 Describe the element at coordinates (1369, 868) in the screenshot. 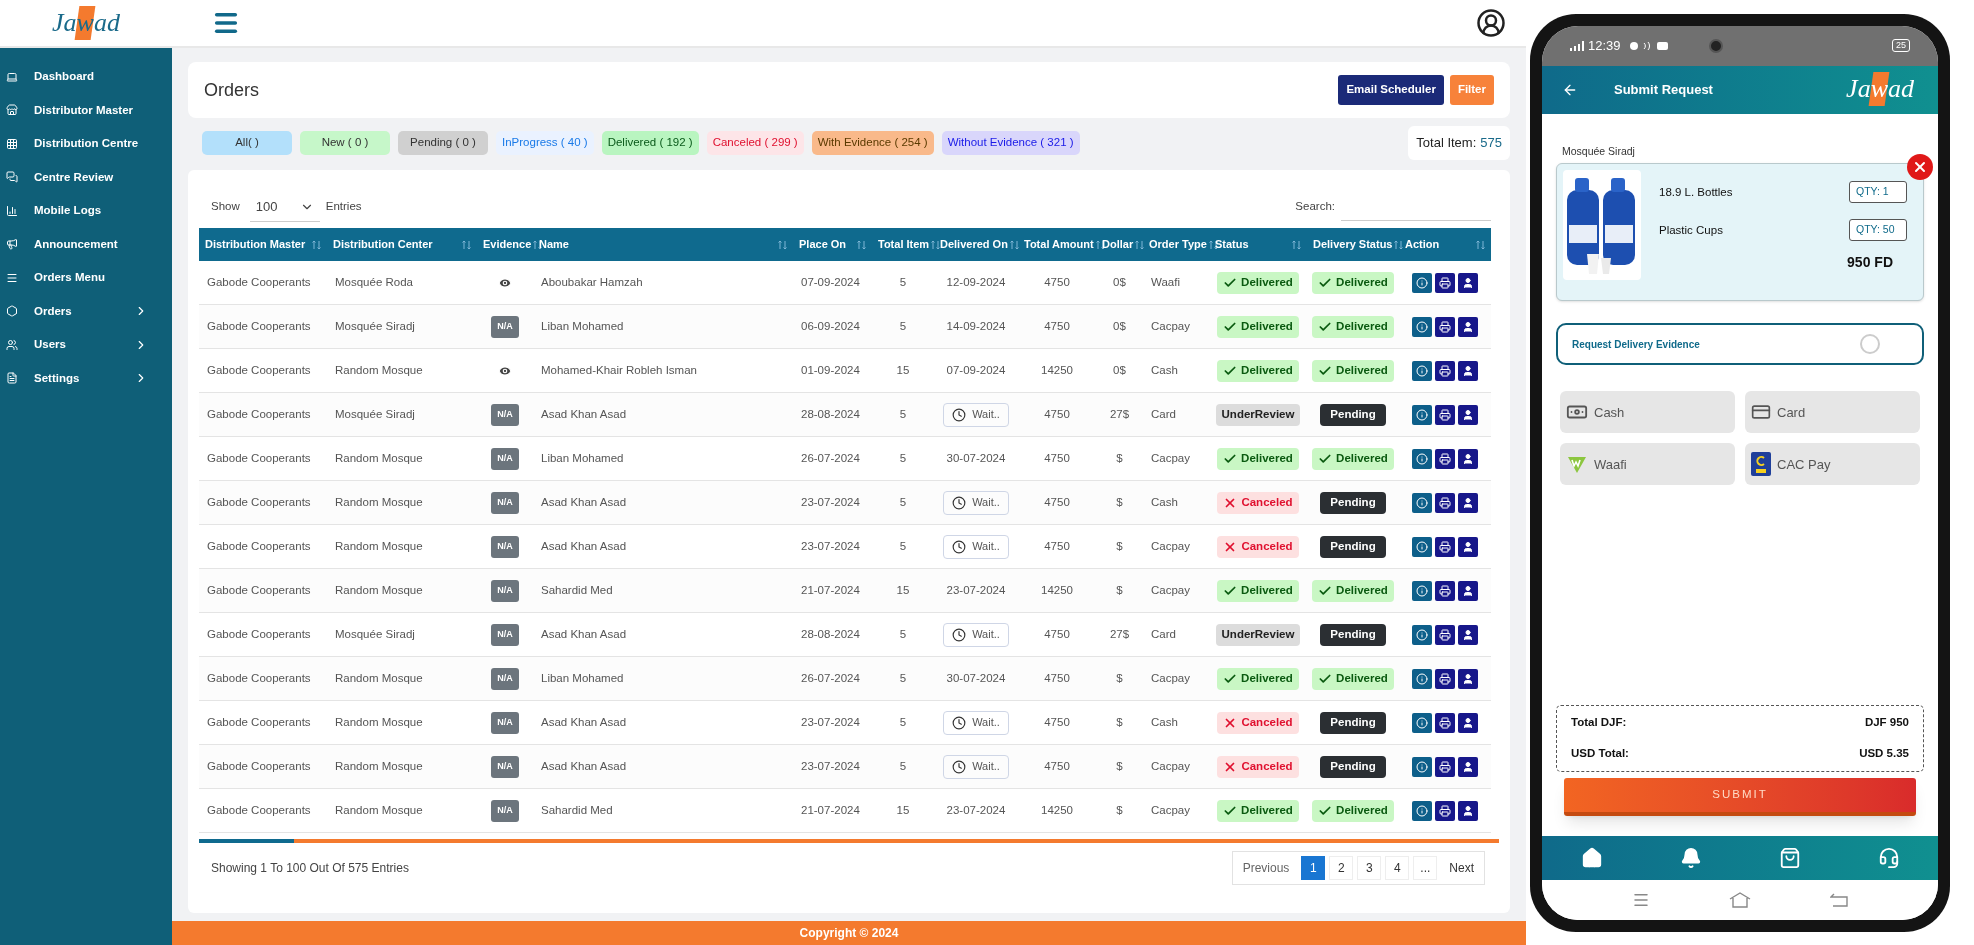

I see `page-button: 3` at that location.